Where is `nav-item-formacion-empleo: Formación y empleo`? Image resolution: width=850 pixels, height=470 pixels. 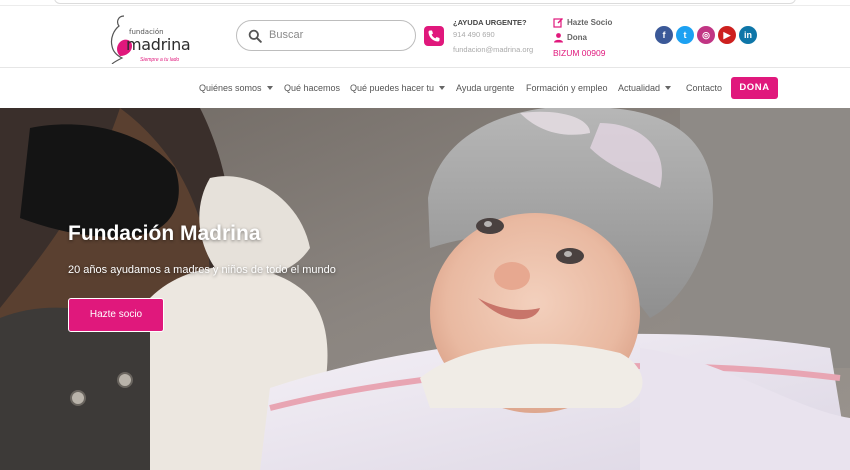
nav-item-formacion-empleo: Formación y empleo is located at coordinates (567, 88).